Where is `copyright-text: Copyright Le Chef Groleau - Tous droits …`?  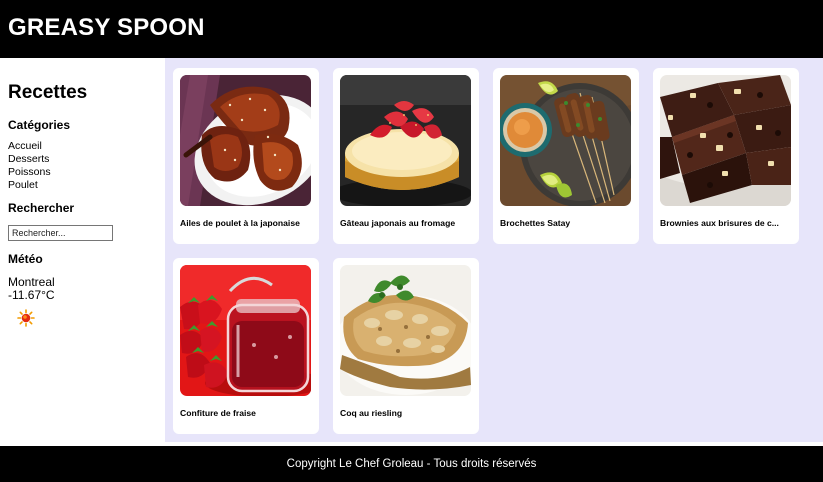
copyright-text: Copyright Le Chef Groleau - Tous droits … is located at coordinates (411, 464).